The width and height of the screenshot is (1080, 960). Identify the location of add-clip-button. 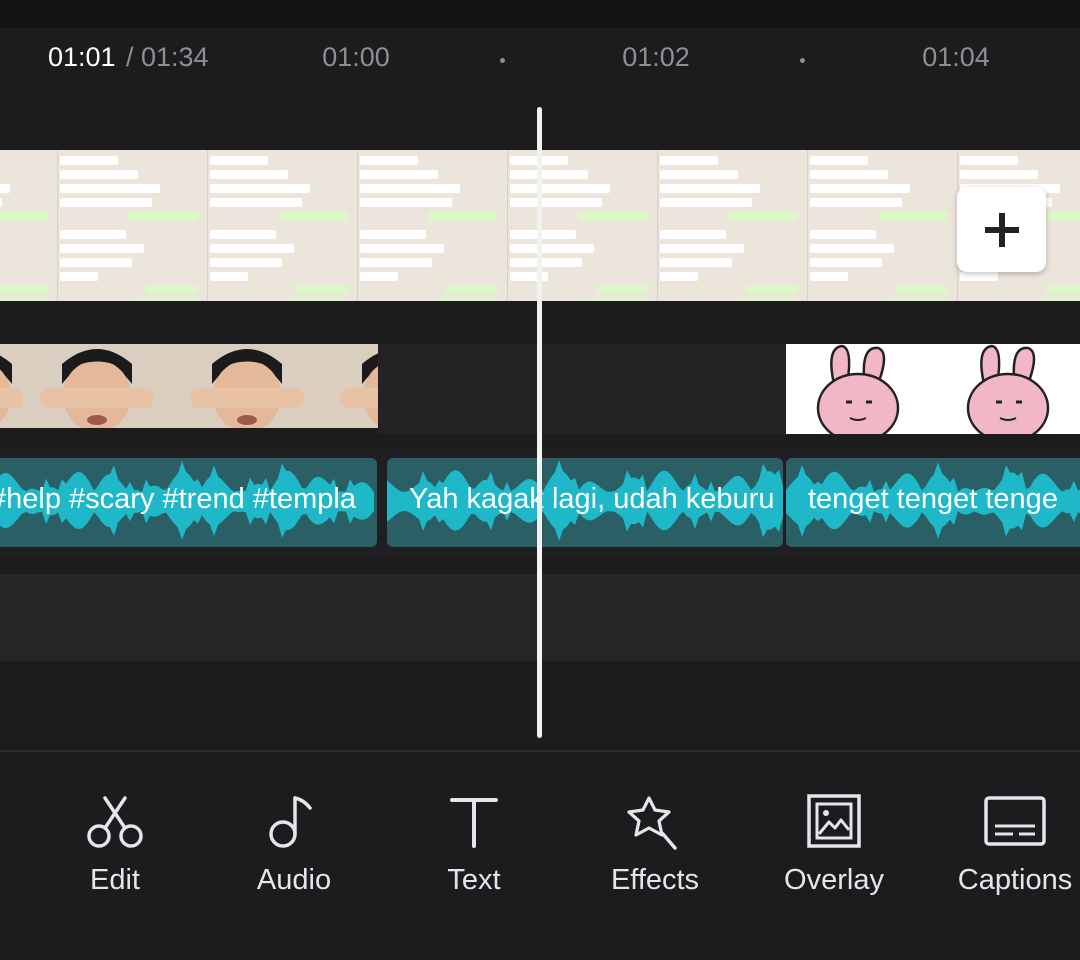
(1001, 229).